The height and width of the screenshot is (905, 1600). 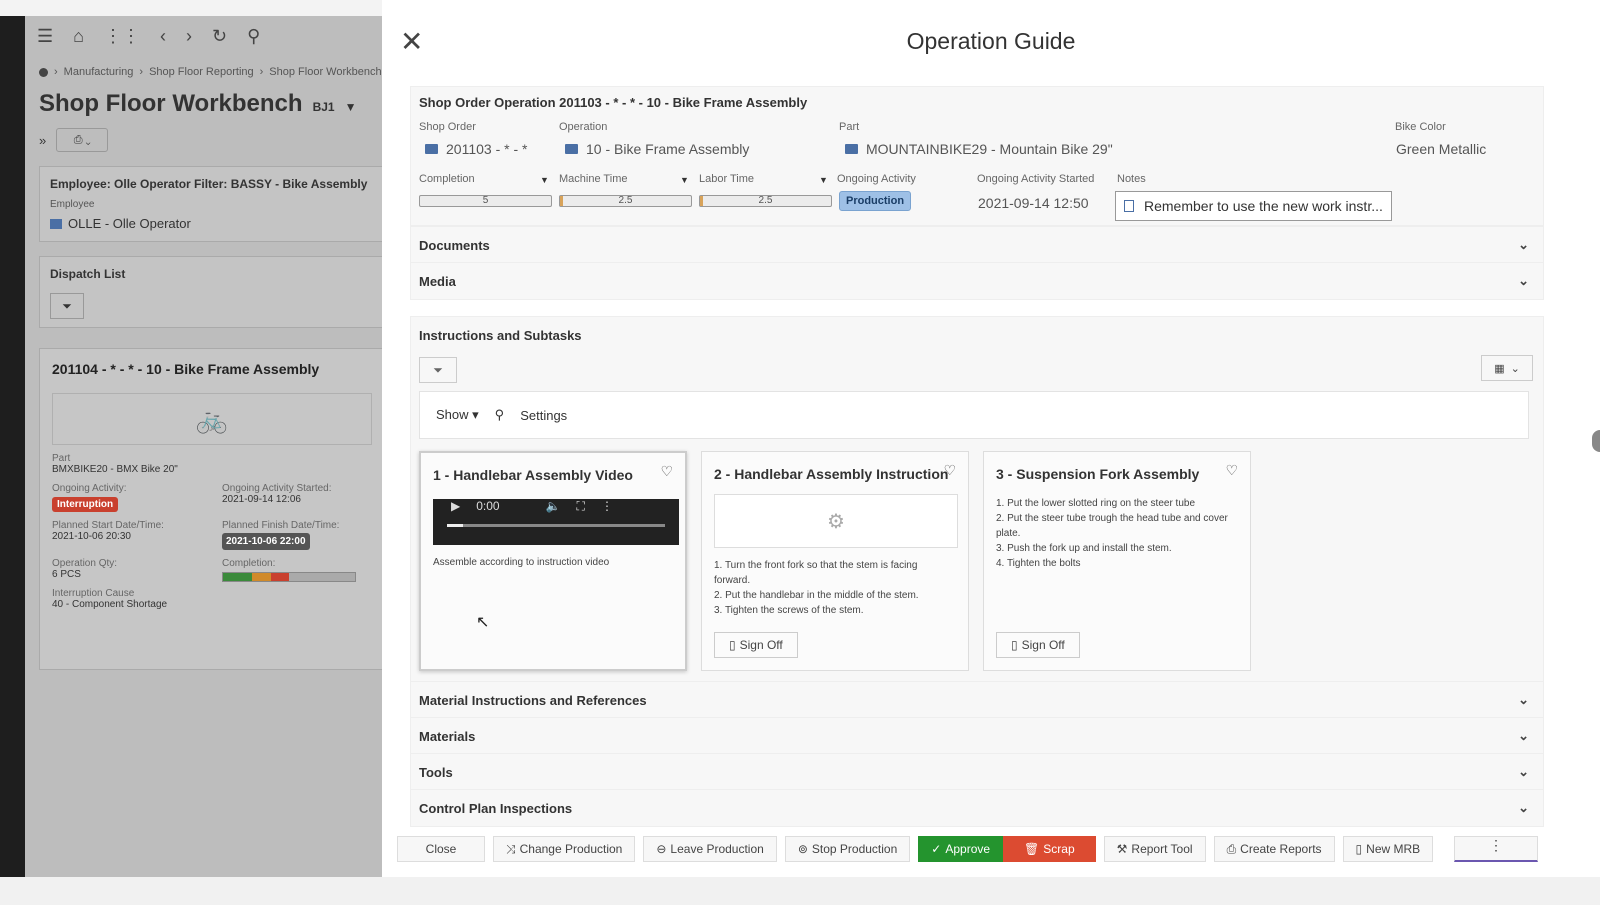 What do you see at coordinates (43, 72) in the screenshot?
I see `breadcrumb-home-icon` at bounding box center [43, 72].